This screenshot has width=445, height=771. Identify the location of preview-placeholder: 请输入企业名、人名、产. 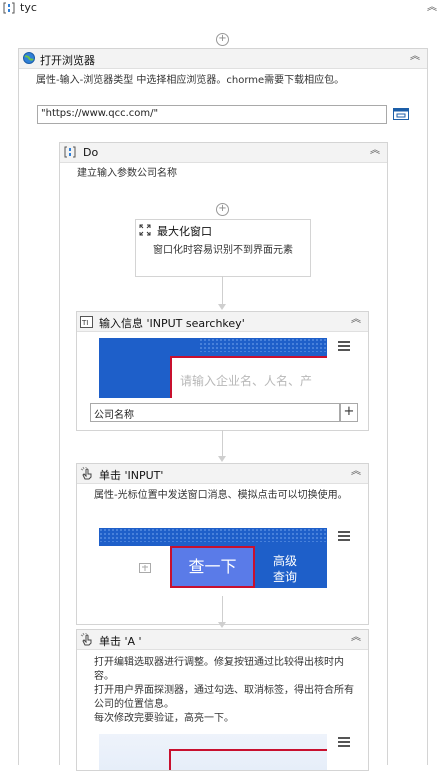
(246, 381).